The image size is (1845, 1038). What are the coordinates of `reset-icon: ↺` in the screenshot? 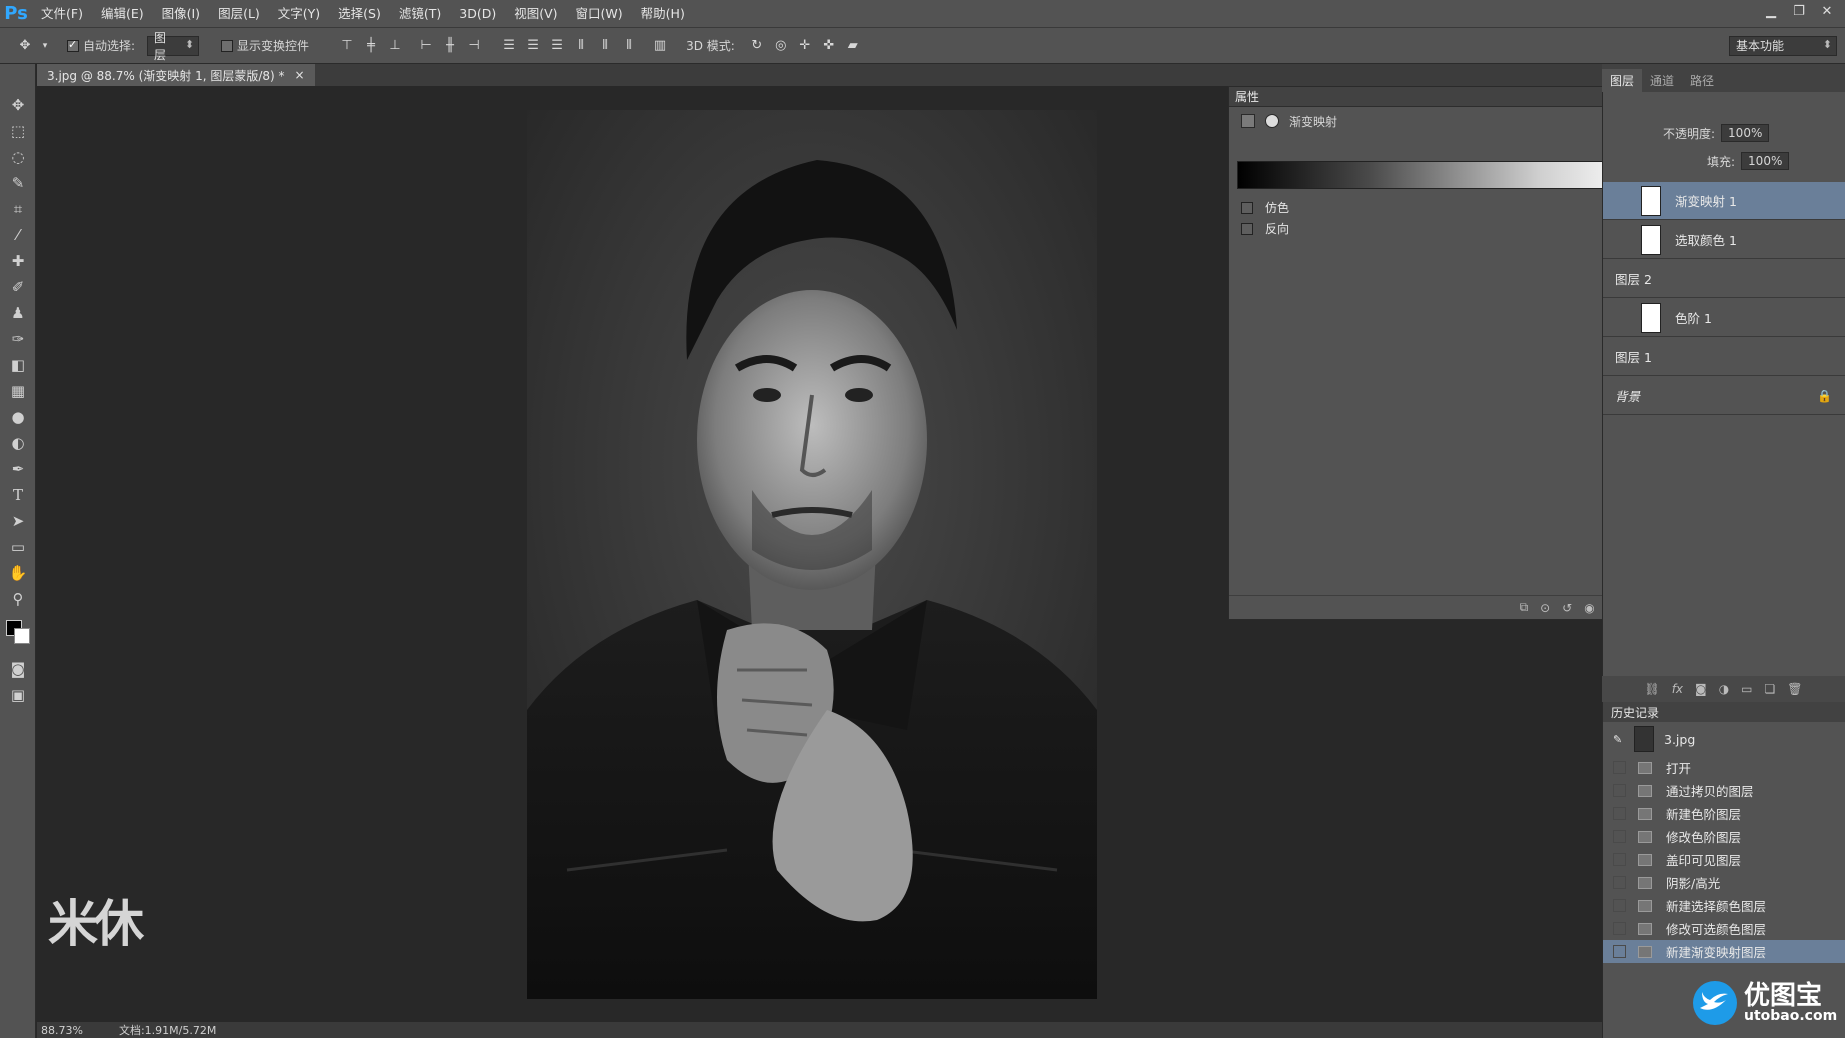 It's located at (1567, 608).